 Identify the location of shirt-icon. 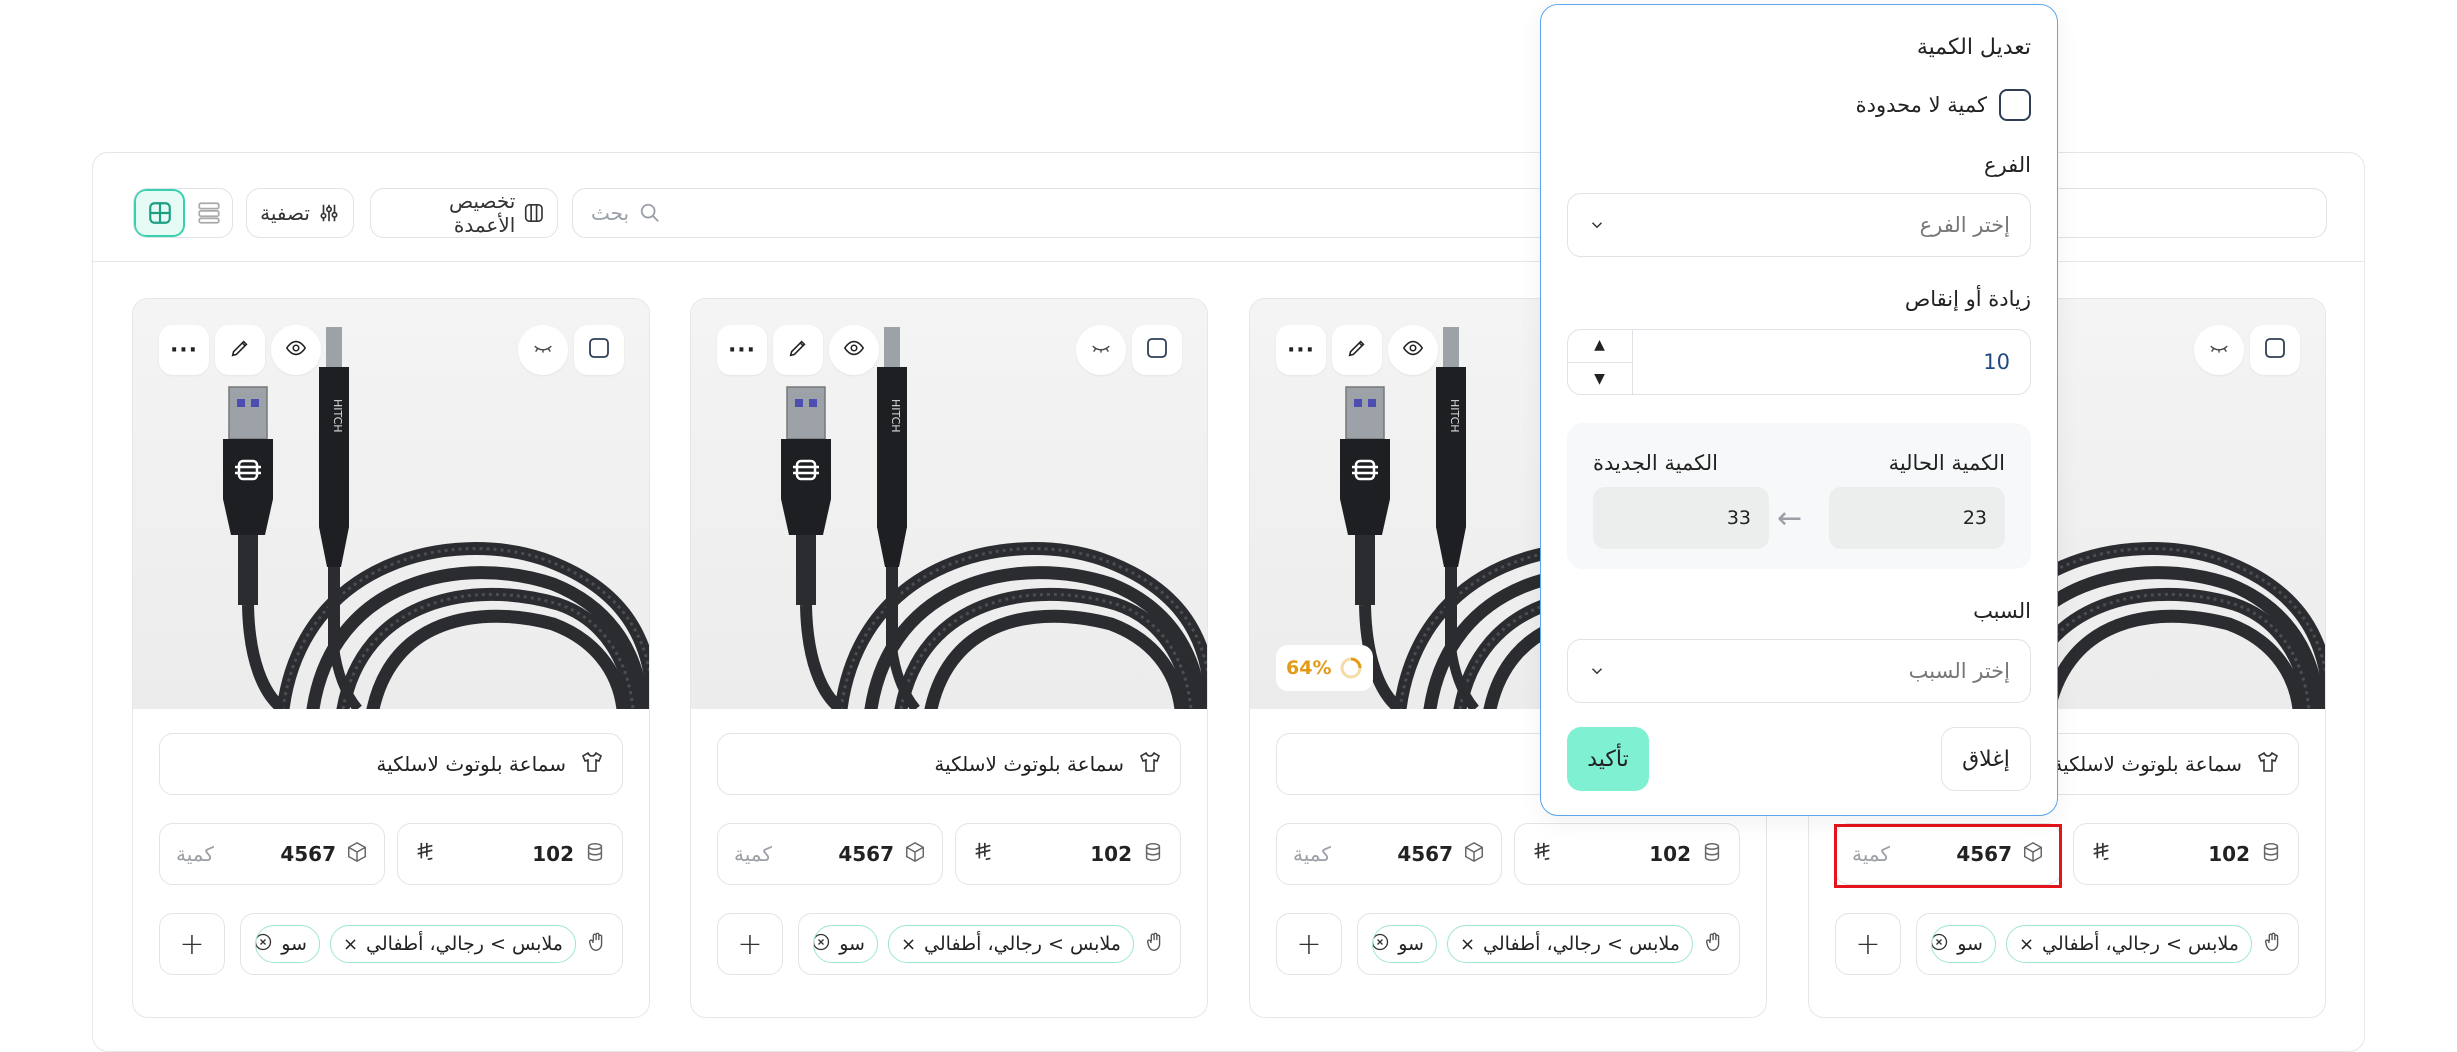
(592, 764).